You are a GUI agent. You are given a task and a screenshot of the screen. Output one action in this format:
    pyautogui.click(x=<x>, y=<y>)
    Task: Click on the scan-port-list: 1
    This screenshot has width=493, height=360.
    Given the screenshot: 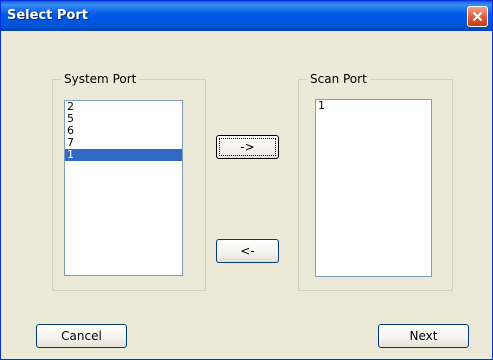 What is the action you would take?
    pyautogui.click(x=373, y=188)
    